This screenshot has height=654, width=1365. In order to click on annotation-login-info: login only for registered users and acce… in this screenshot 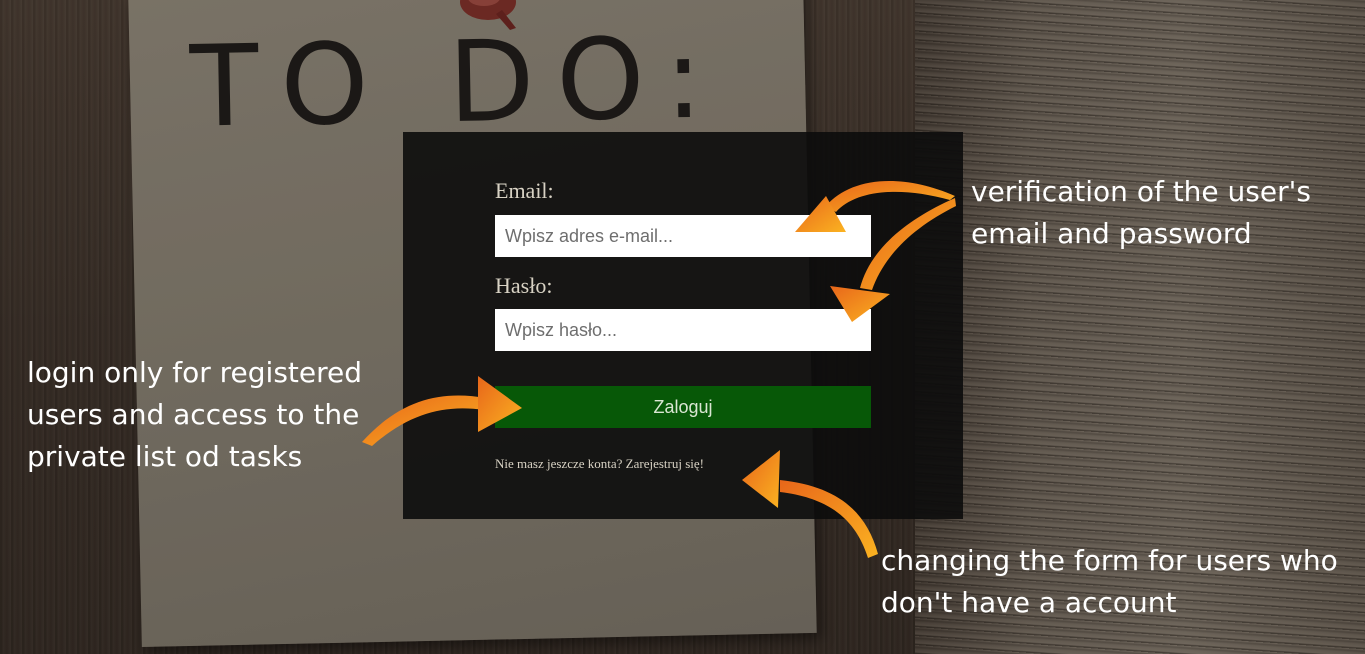, I will do `click(194, 415)`.